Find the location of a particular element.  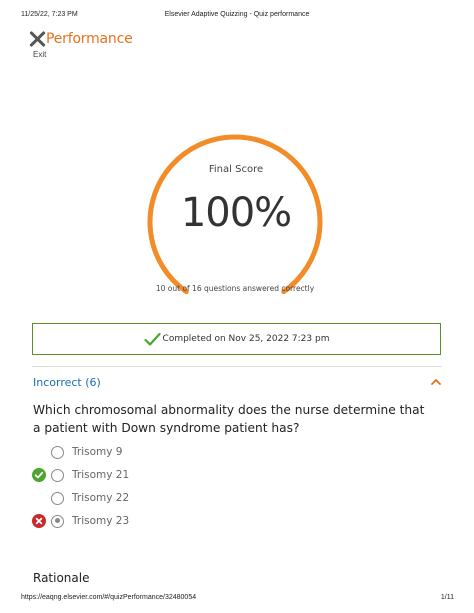

answer-option: Trisomy 21 is located at coordinates (80, 475).